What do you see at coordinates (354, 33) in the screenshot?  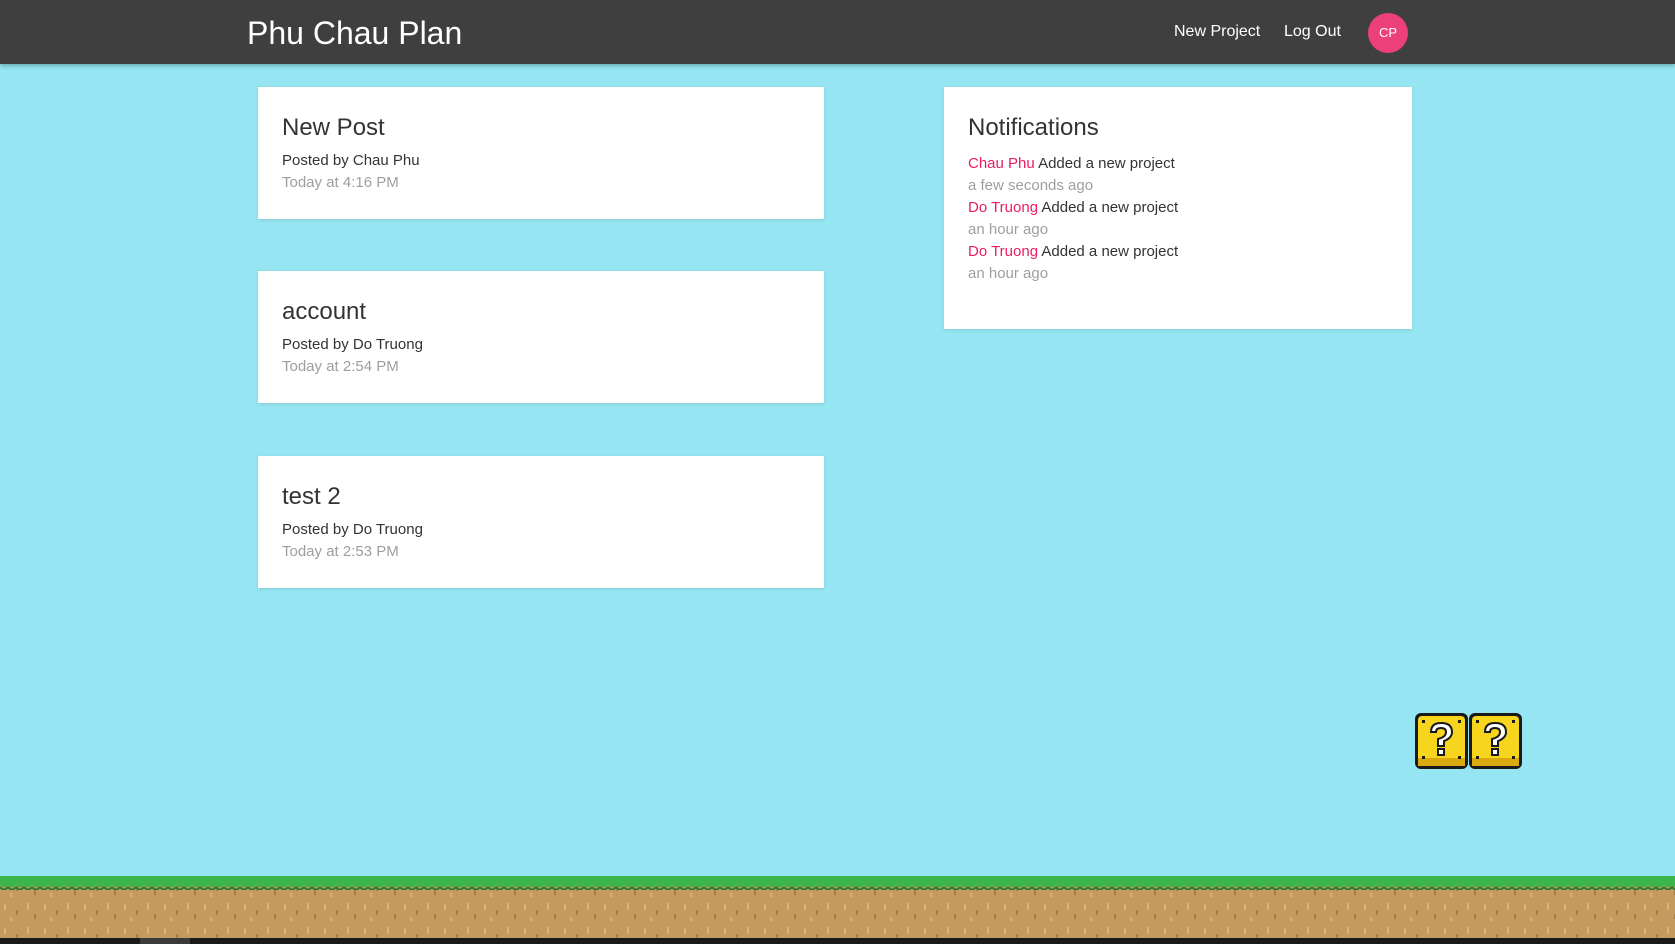 I see `brand-title: Phu Chau Plan` at bounding box center [354, 33].